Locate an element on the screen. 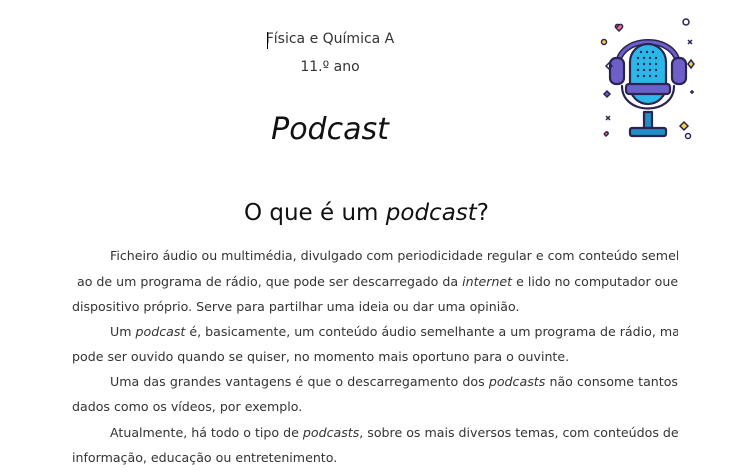  heading-text: O que é um is located at coordinates (314, 213).